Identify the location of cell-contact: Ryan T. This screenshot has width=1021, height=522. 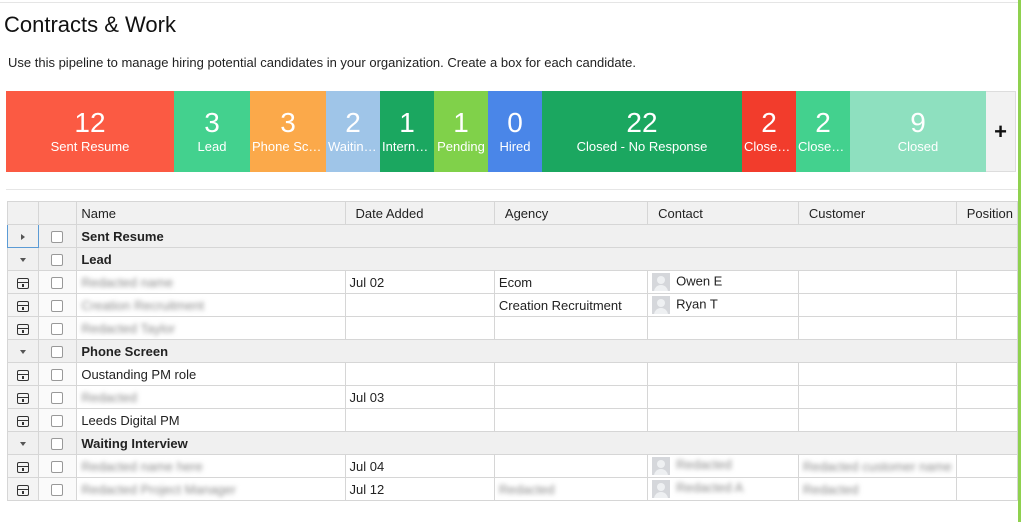
(723, 305).